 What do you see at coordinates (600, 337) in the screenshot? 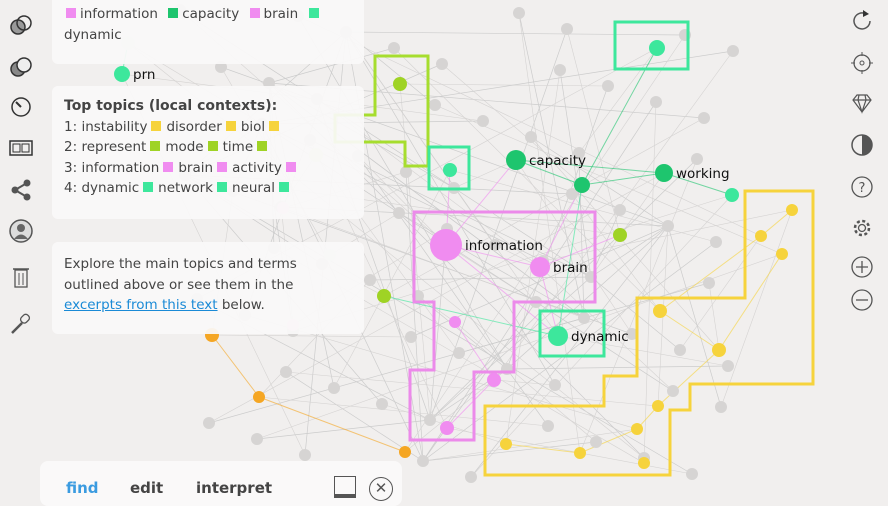
I see `node-label-dynamic: dynamic` at bounding box center [600, 337].